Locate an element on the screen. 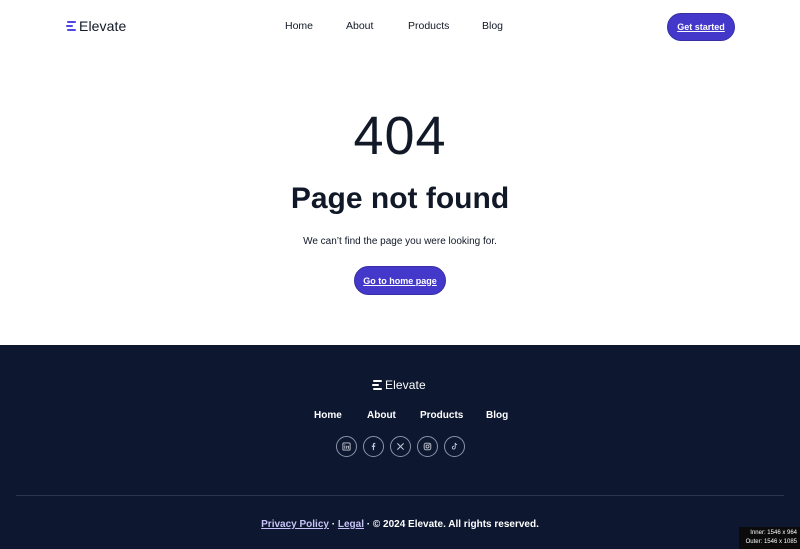 The image size is (800, 549). x-icon is located at coordinates (400, 446).